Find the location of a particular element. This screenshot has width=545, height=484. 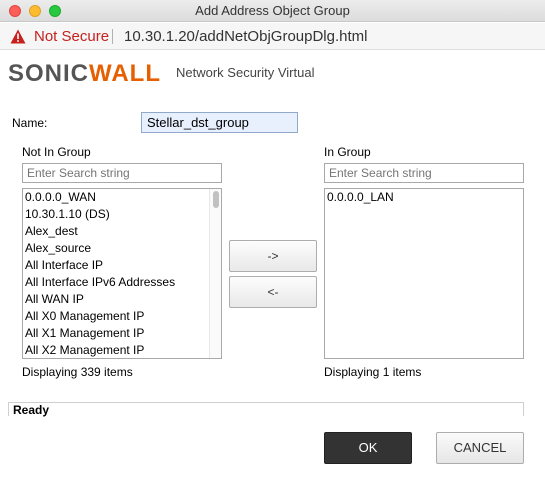

window-titlebar: Add Address Object Group is located at coordinates (272, 11).